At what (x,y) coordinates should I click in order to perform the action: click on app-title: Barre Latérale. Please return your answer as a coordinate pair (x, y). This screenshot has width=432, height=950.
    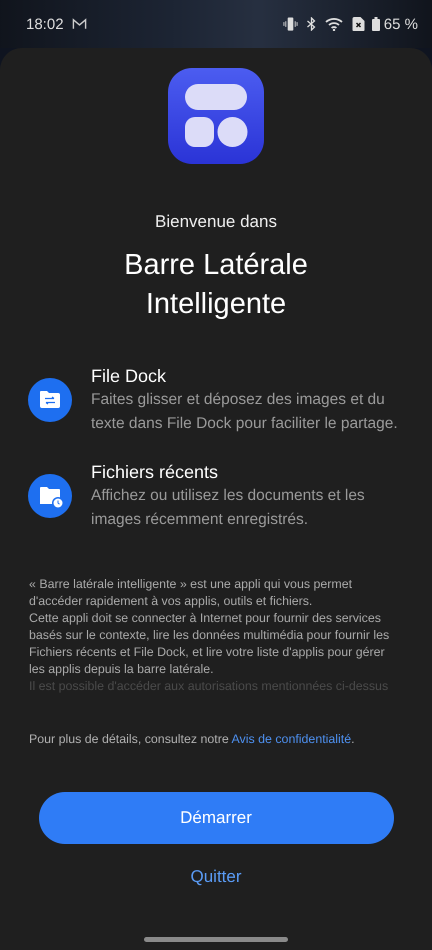
    Looking at the image, I should click on (216, 265).